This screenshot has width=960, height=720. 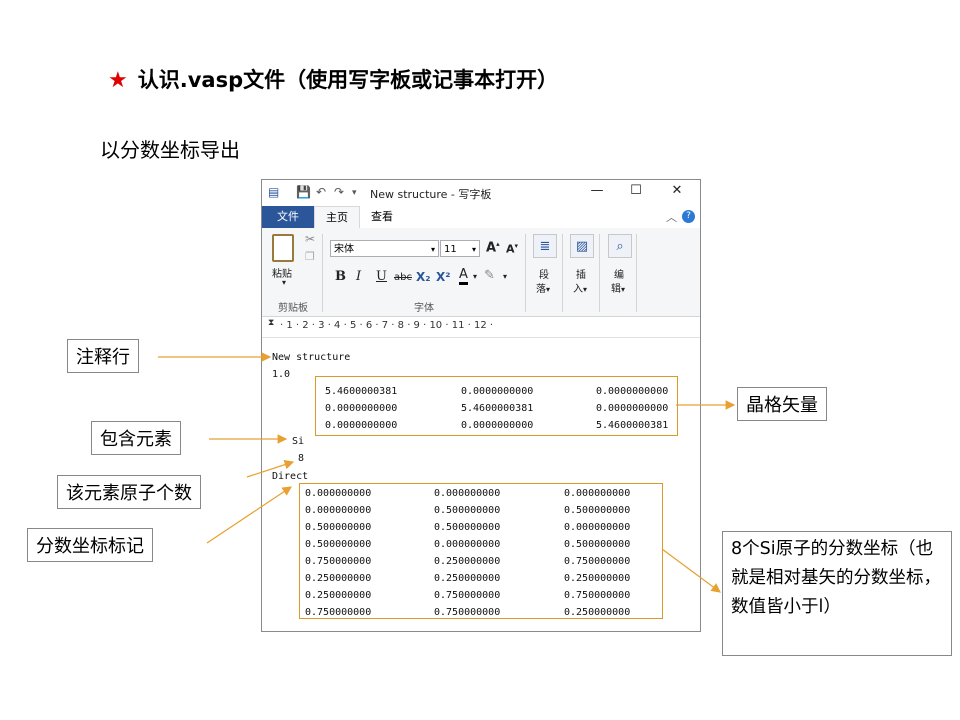 What do you see at coordinates (270, 469) in the screenshot?
I see `arrow-count` at bounding box center [270, 469].